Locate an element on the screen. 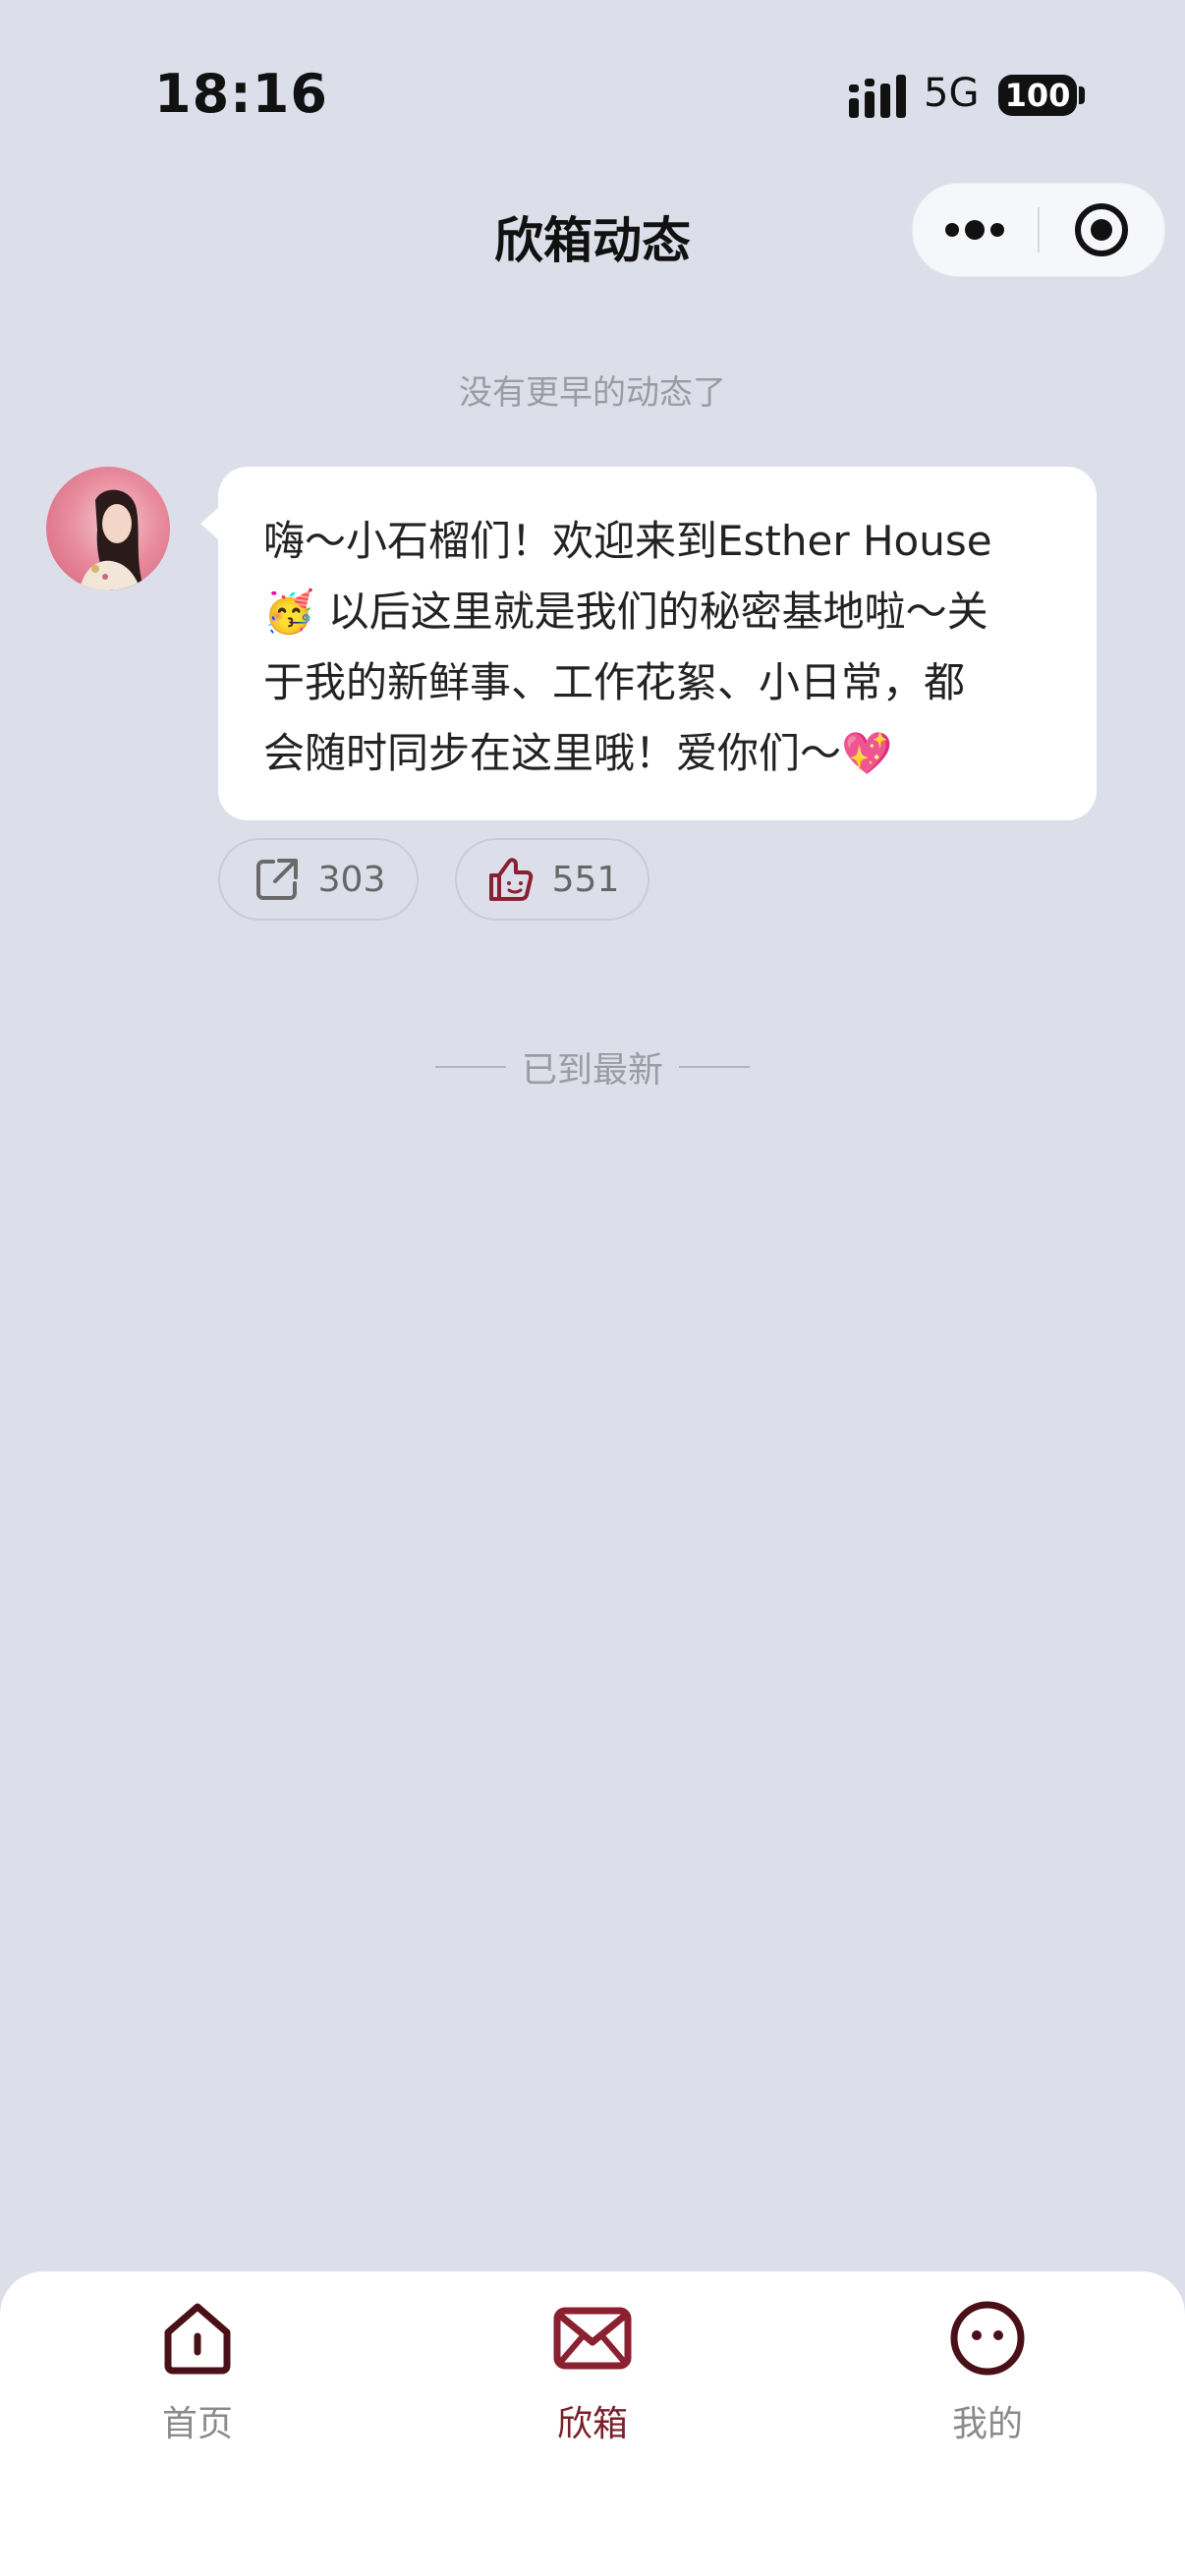 The image size is (1185, 2576). more-button is located at coordinates (976, 230).